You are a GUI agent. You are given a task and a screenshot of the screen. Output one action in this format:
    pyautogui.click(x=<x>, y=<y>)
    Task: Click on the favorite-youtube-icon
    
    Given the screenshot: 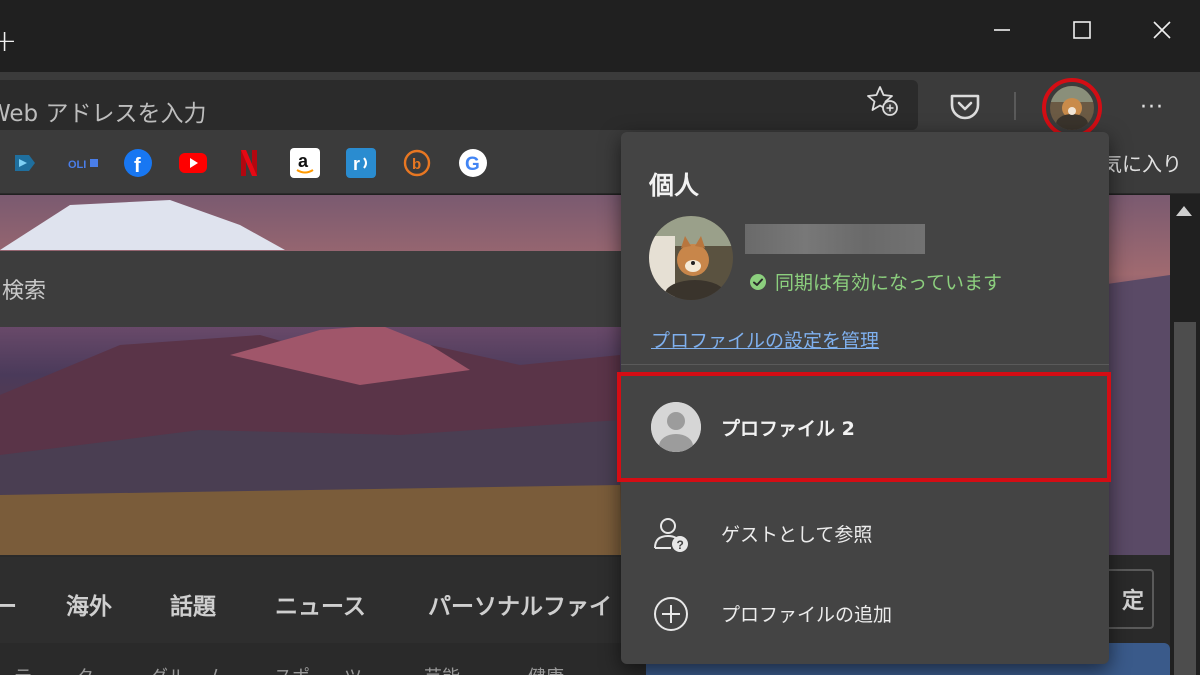 What is the action you would take?
    pyautogui.click(x=193, y=163)
    